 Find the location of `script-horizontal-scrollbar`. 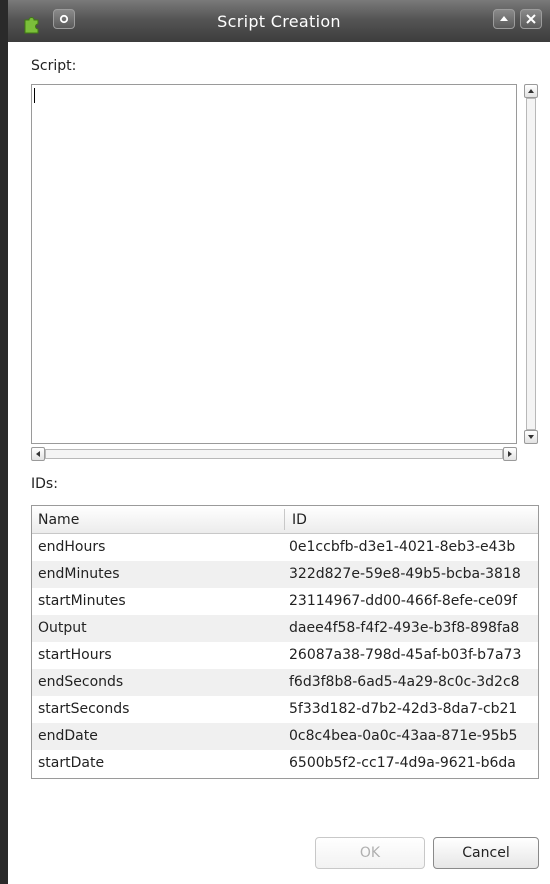

script-horizontal-scrollbar is located at coordinates (274, 454).